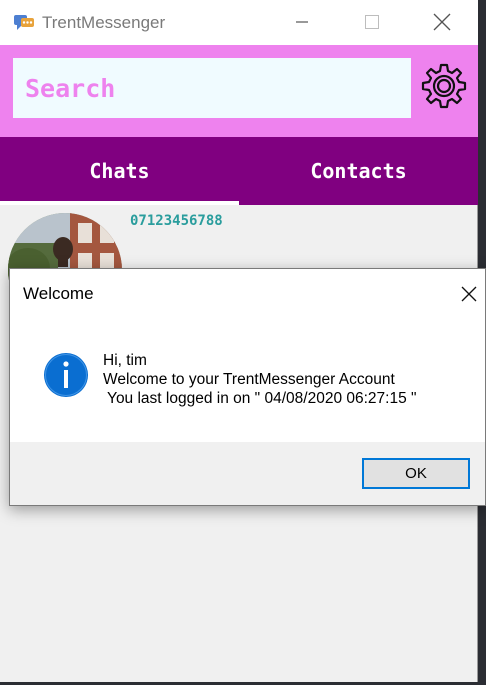  What do you see at coordinates (176, 221) in the screenshot?
I see `chat-contact-name: 07123456788` at bounding box center [176, 221].